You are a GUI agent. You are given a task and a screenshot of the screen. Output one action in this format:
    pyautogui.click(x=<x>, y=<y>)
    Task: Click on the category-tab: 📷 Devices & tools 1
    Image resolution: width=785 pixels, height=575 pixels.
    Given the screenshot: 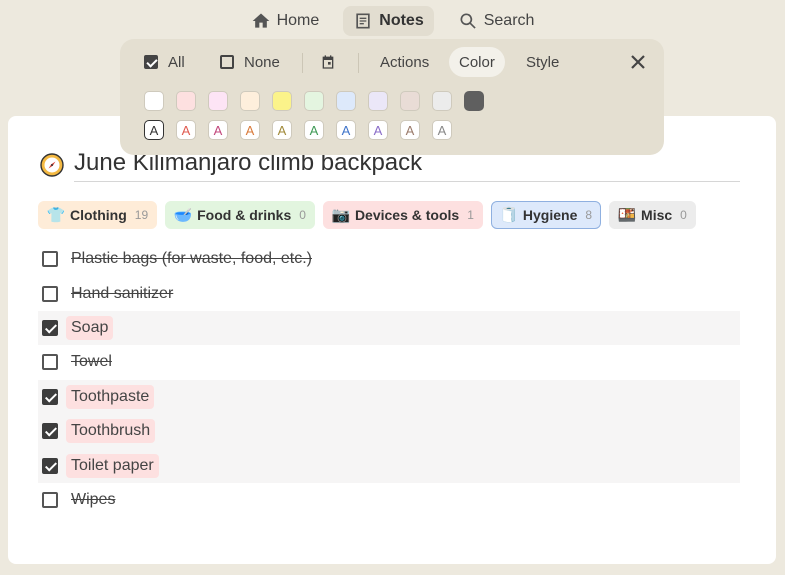 What is the action you would take?
    pyautogui.click(x=402, y=215)
    